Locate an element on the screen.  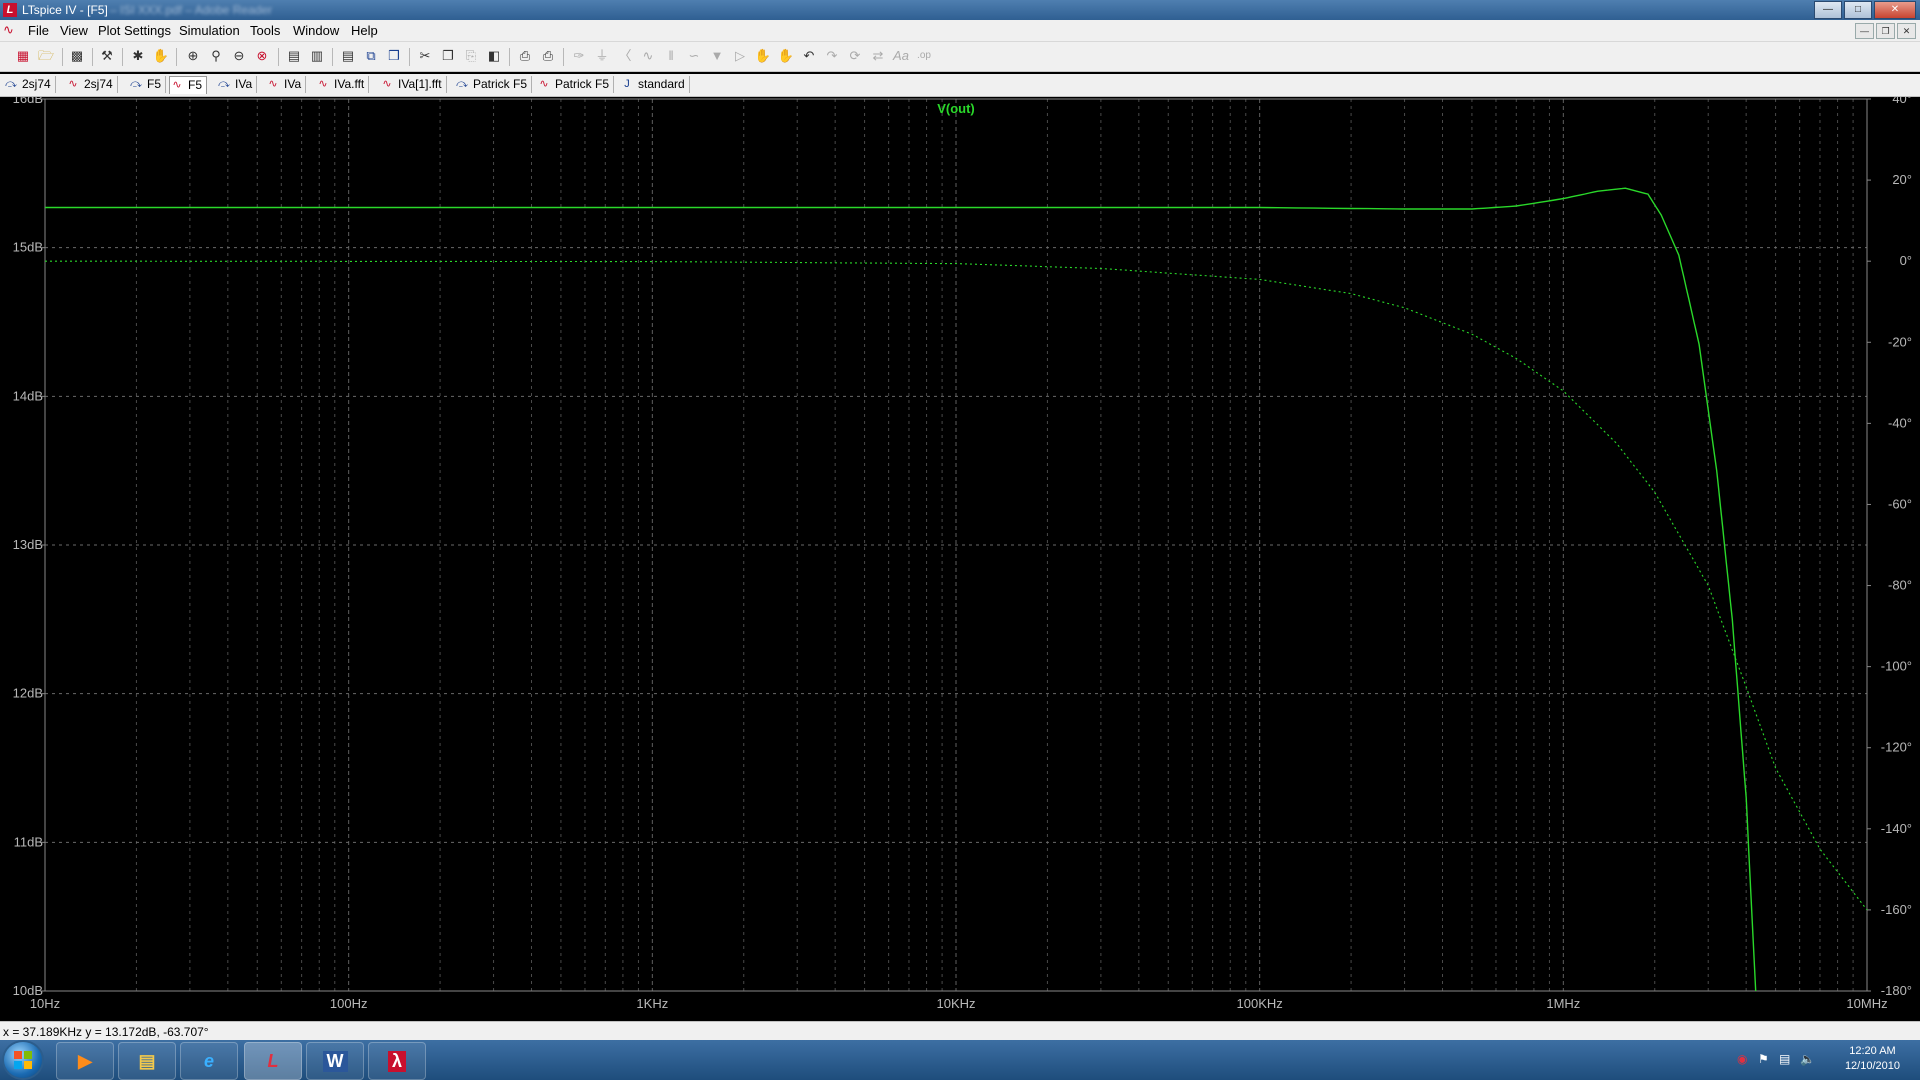
open-icon: 🗁 is located at coordinates (46, 56).